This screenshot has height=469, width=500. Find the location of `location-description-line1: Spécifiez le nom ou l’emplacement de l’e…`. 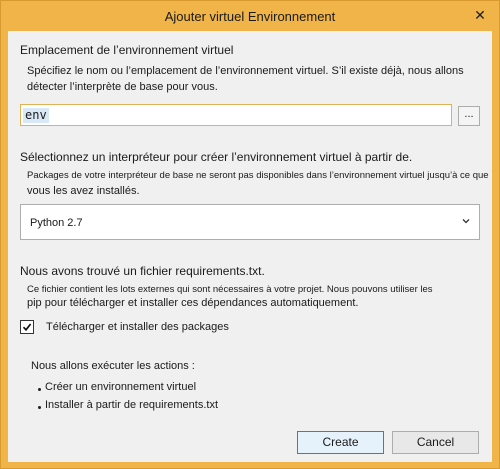

location-description-line1: Spécifiez le nom ou l’emplacement de l’e… is located at coordinates (245, 71).